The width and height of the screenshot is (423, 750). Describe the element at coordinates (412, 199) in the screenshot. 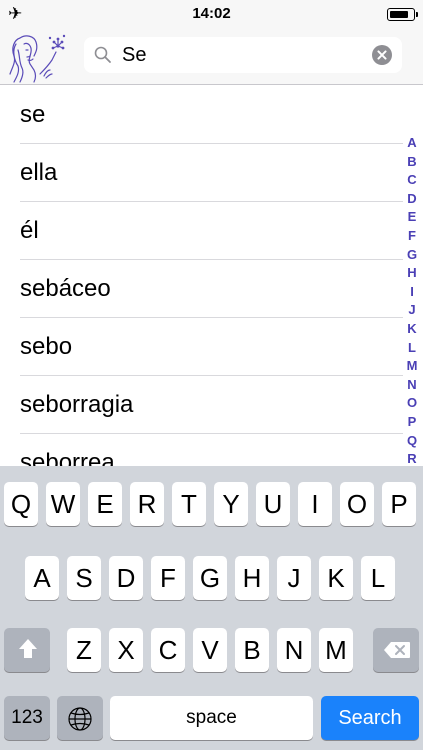

I see `index-letter: D` at that location.